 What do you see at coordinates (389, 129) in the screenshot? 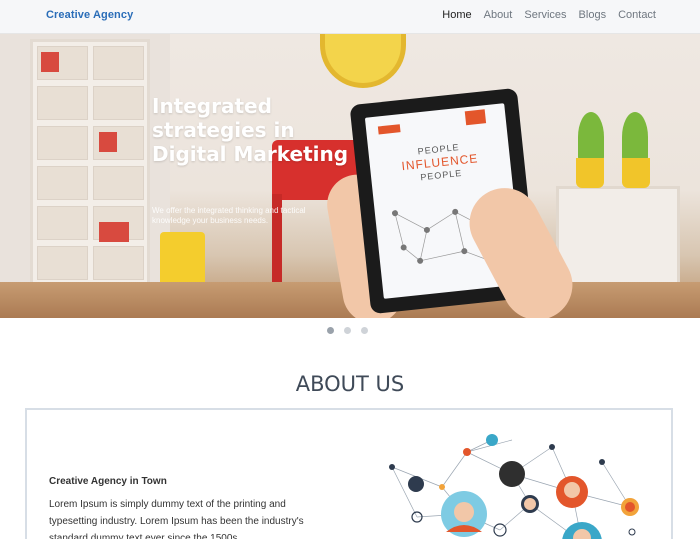
I see `screen-logo` at bounding box center [389, 129].